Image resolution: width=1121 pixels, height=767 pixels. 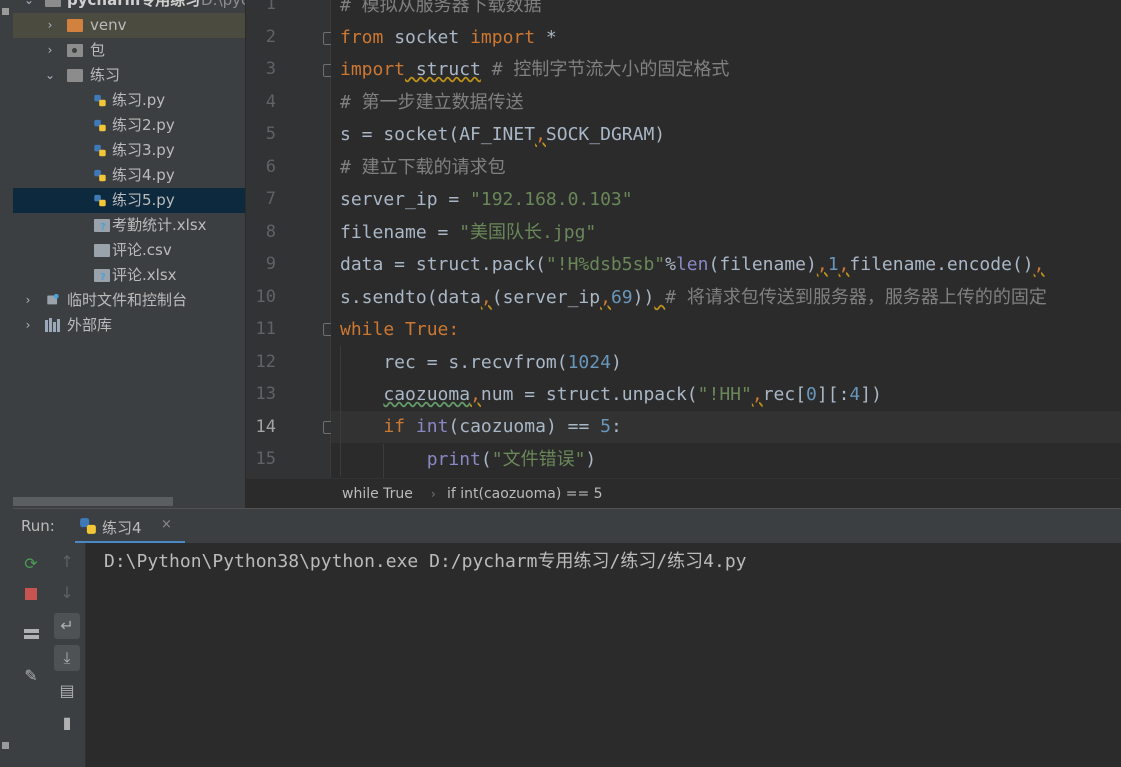 I want to click on number-literal: 5, so click(x=605, y=426).